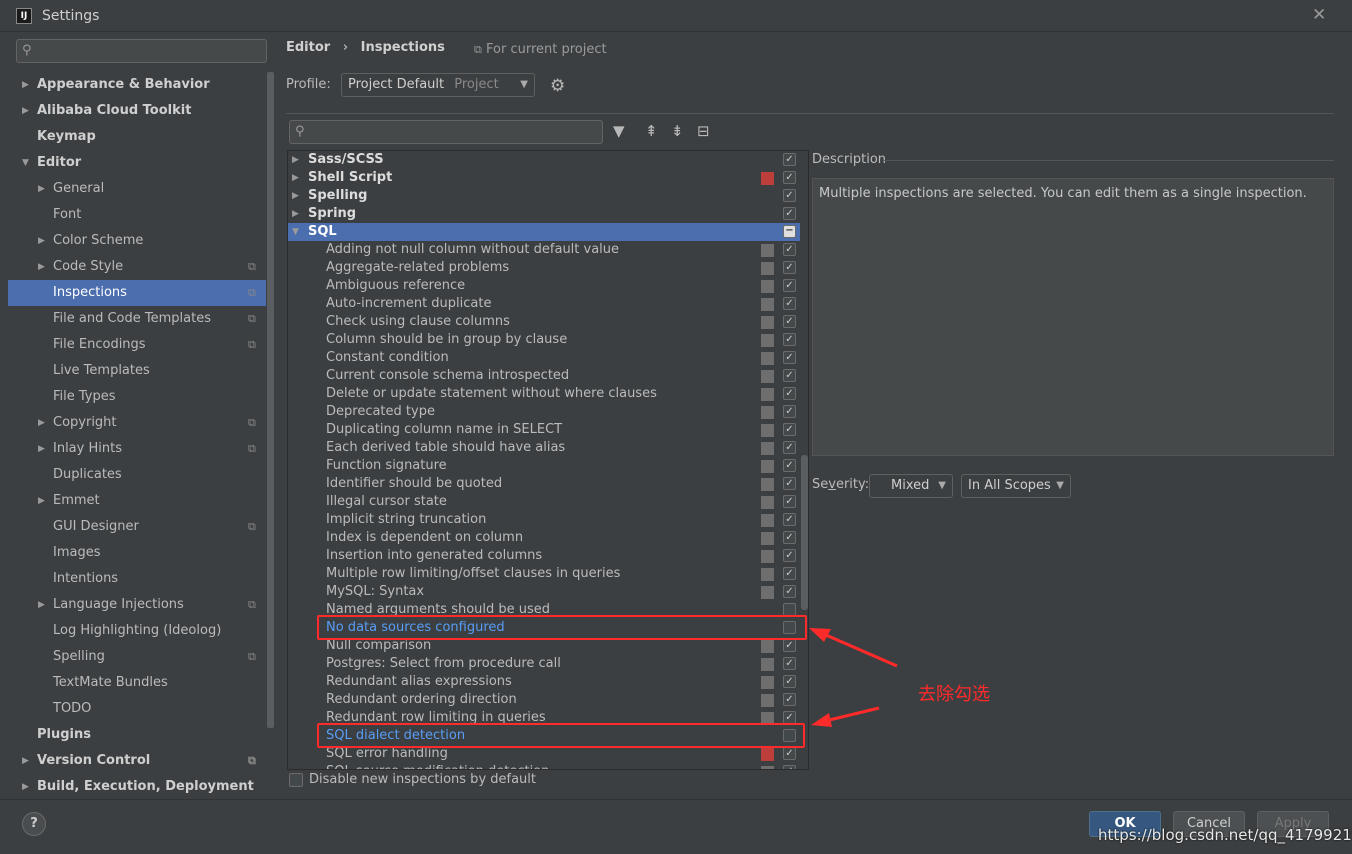 This screenshot has width=1352, height=854. What do you see at coordinates (446, 132) in the screenshot?
I see `inspection-search-input: ⚲` at bounding box center [446, 132].